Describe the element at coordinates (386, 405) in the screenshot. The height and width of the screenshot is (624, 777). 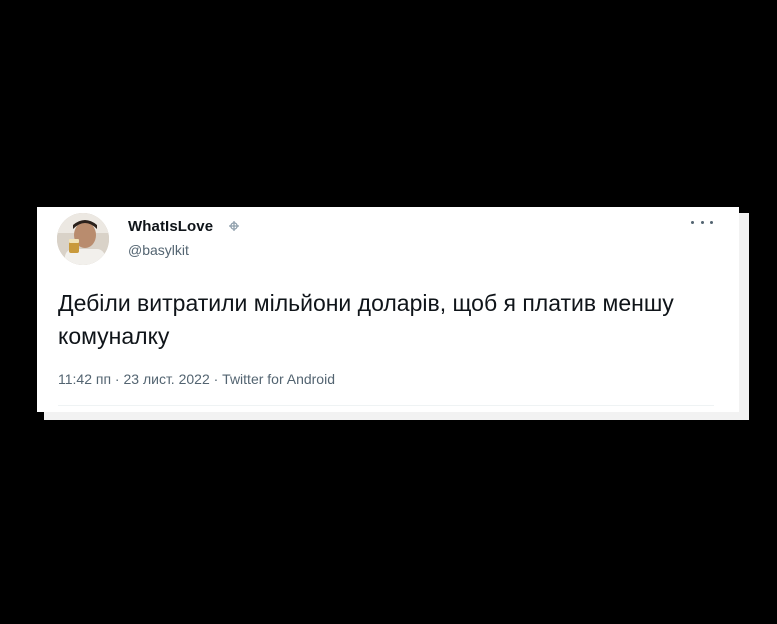
I see `divider` at that location.